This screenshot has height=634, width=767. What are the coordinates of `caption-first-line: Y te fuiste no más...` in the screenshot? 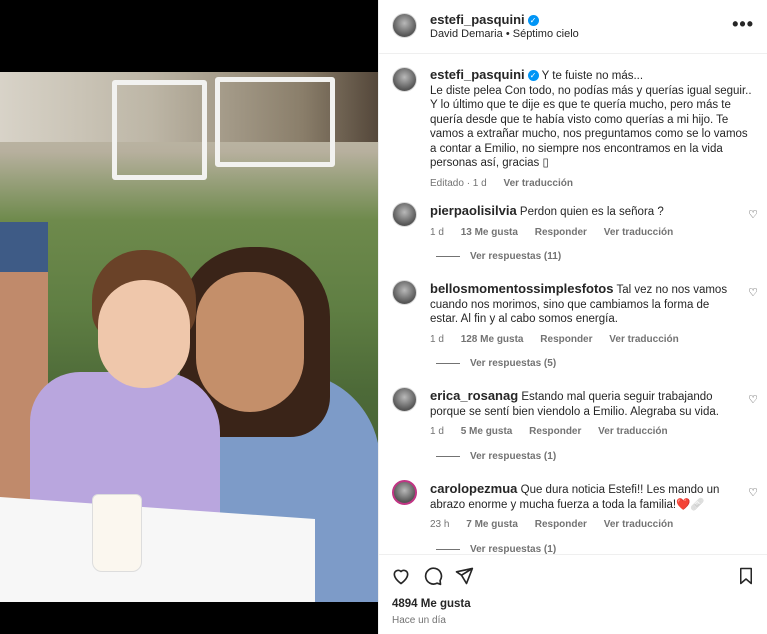 It's located at (592, 76).